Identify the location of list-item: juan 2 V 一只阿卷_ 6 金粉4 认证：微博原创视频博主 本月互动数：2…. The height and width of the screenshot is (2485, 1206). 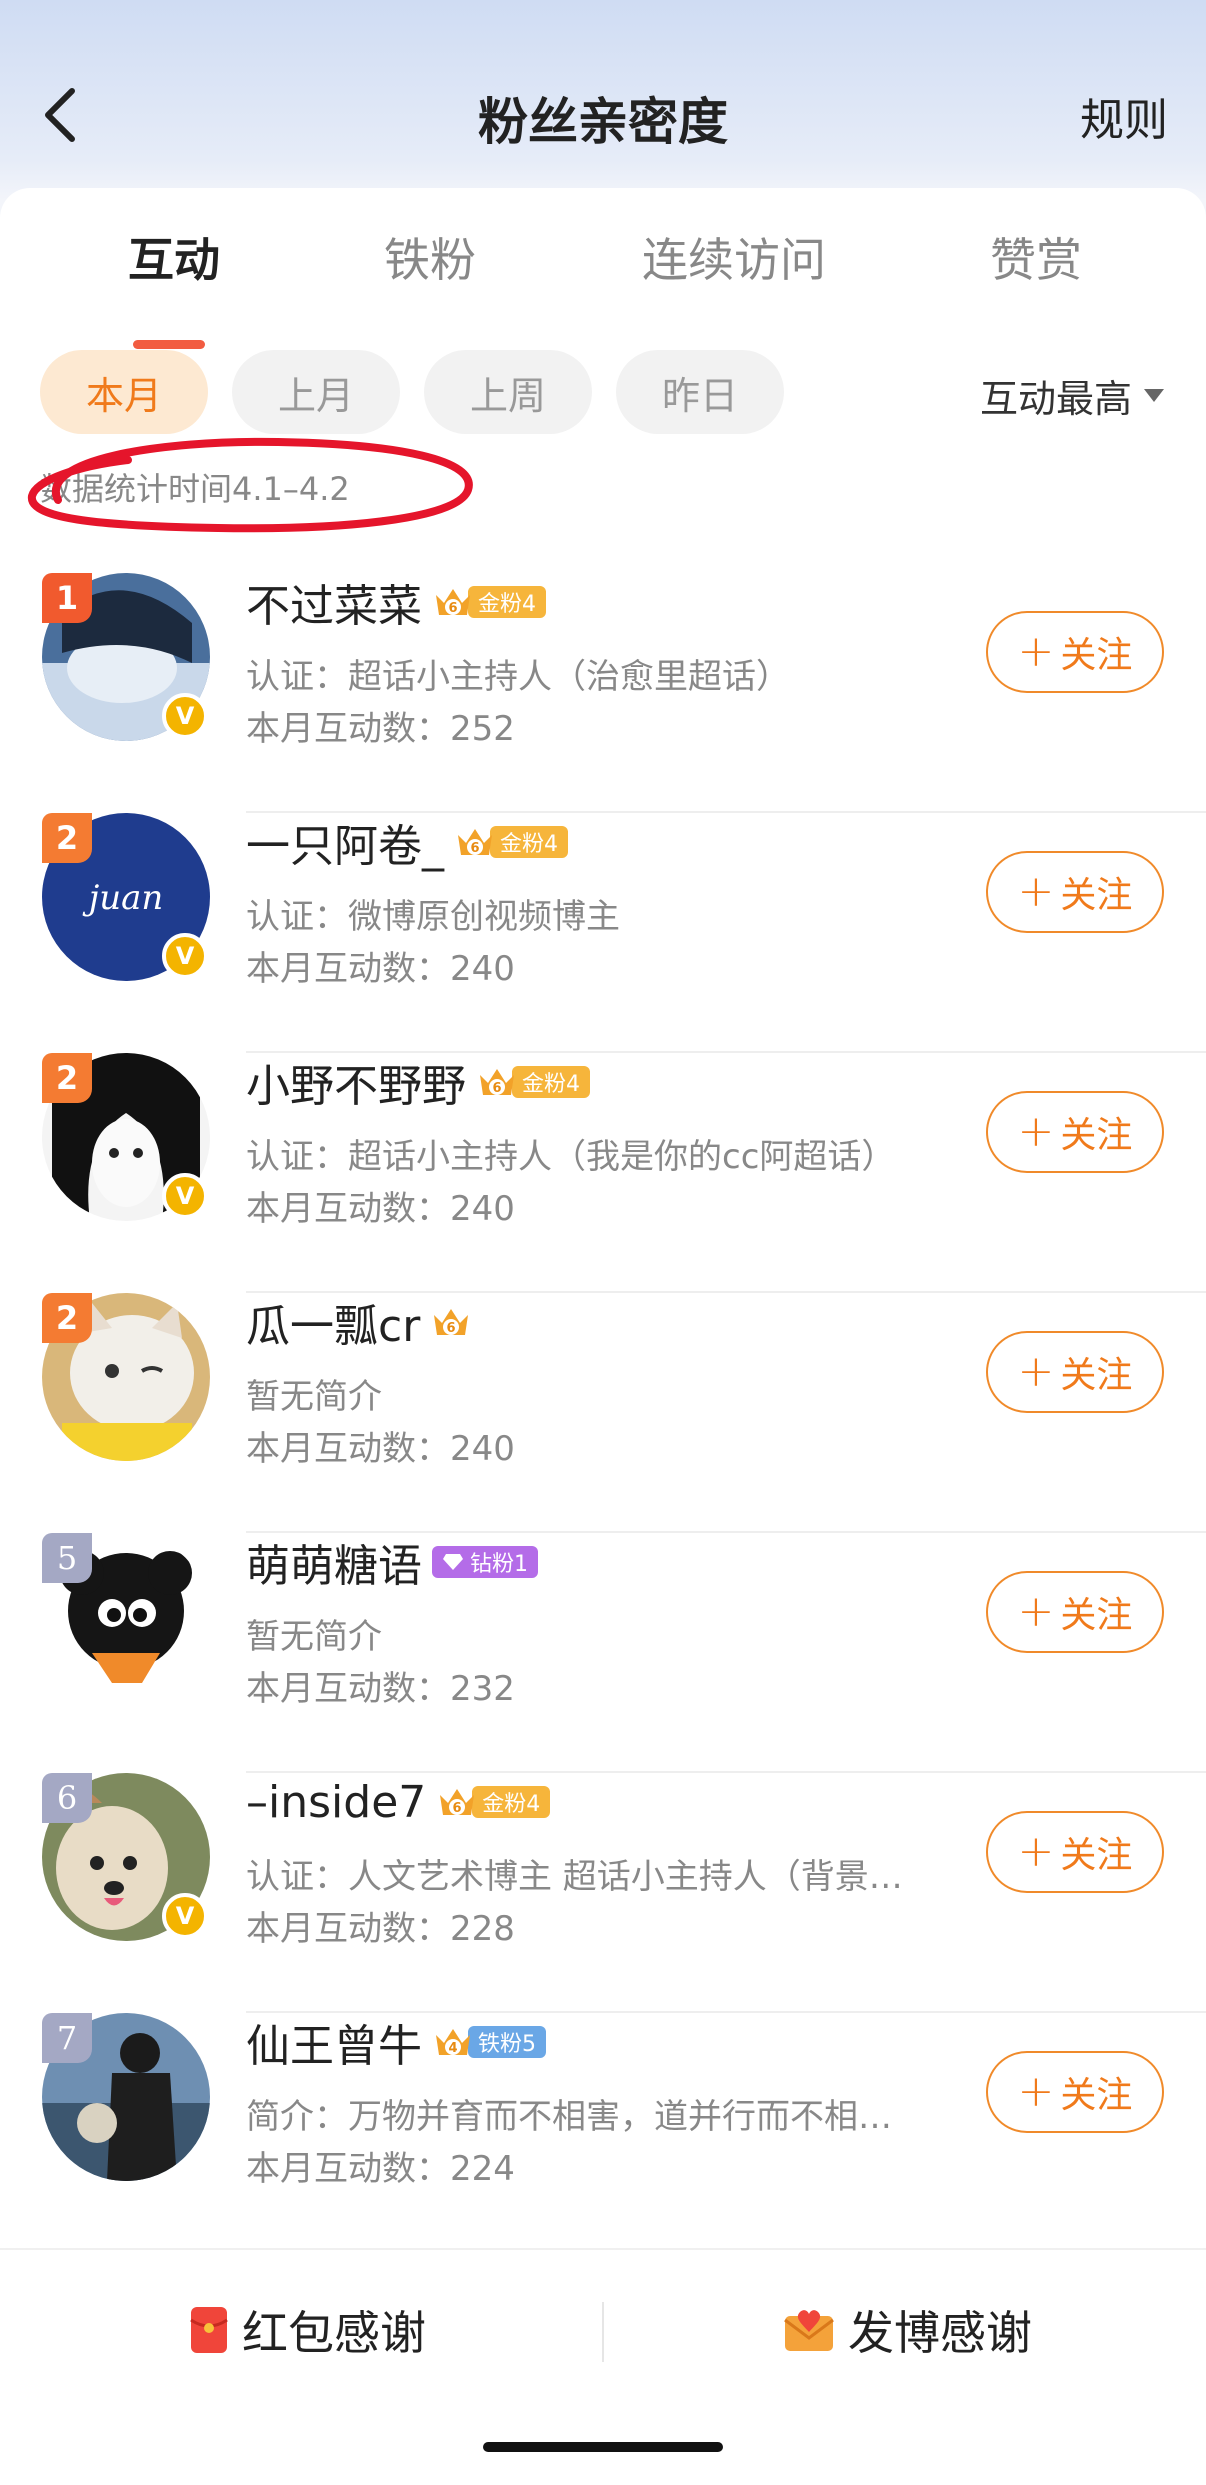
(603, 933).